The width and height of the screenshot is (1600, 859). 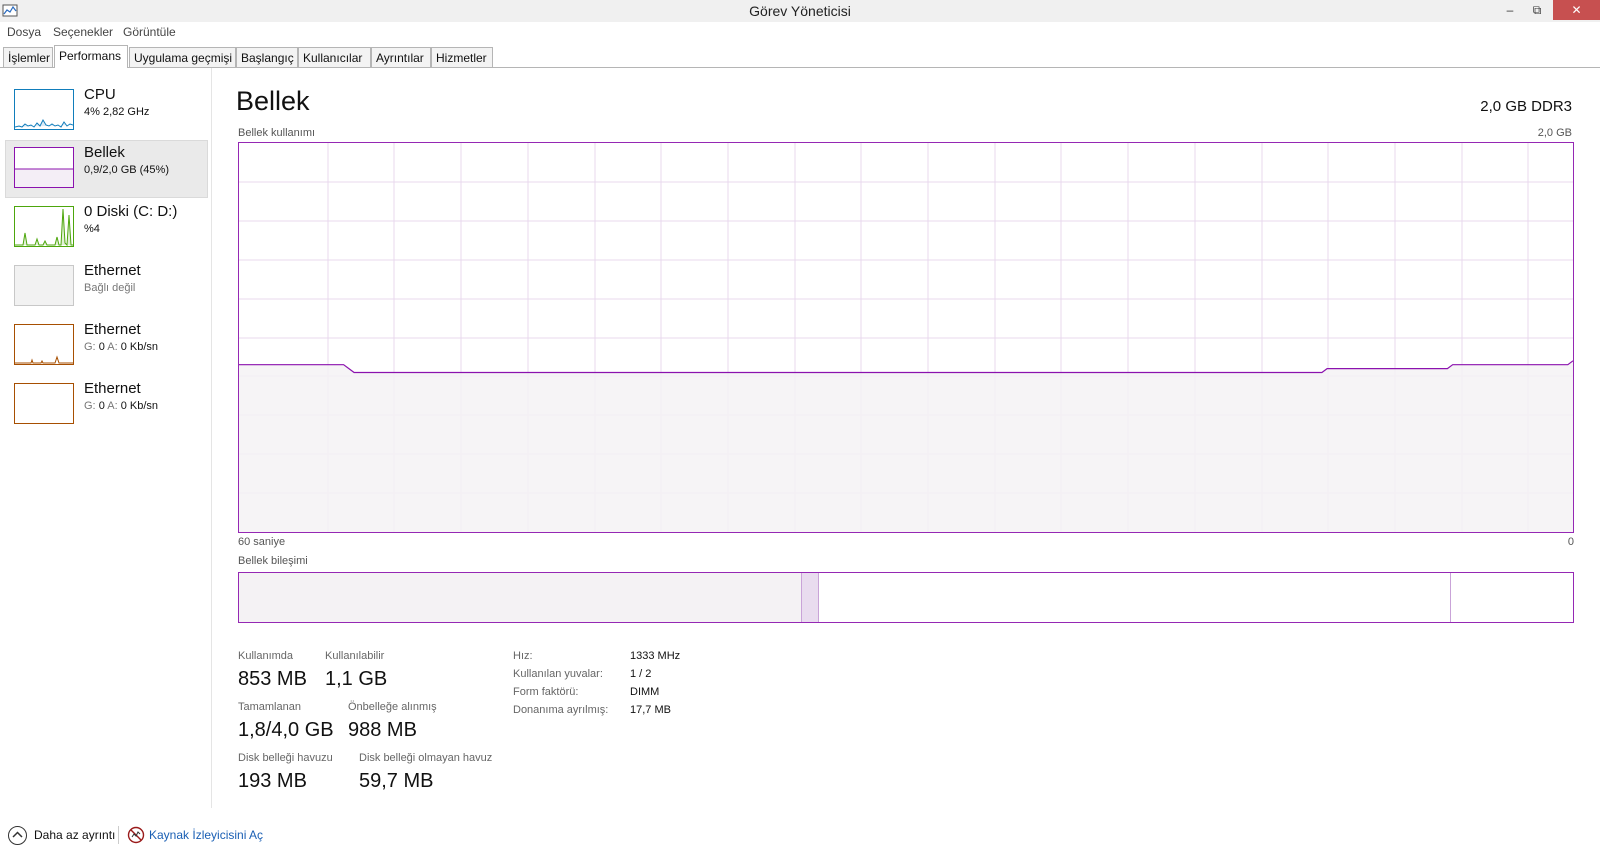 I want to click on usage-graph-label: Bellek kullanımı, so click(x=277, y=133).